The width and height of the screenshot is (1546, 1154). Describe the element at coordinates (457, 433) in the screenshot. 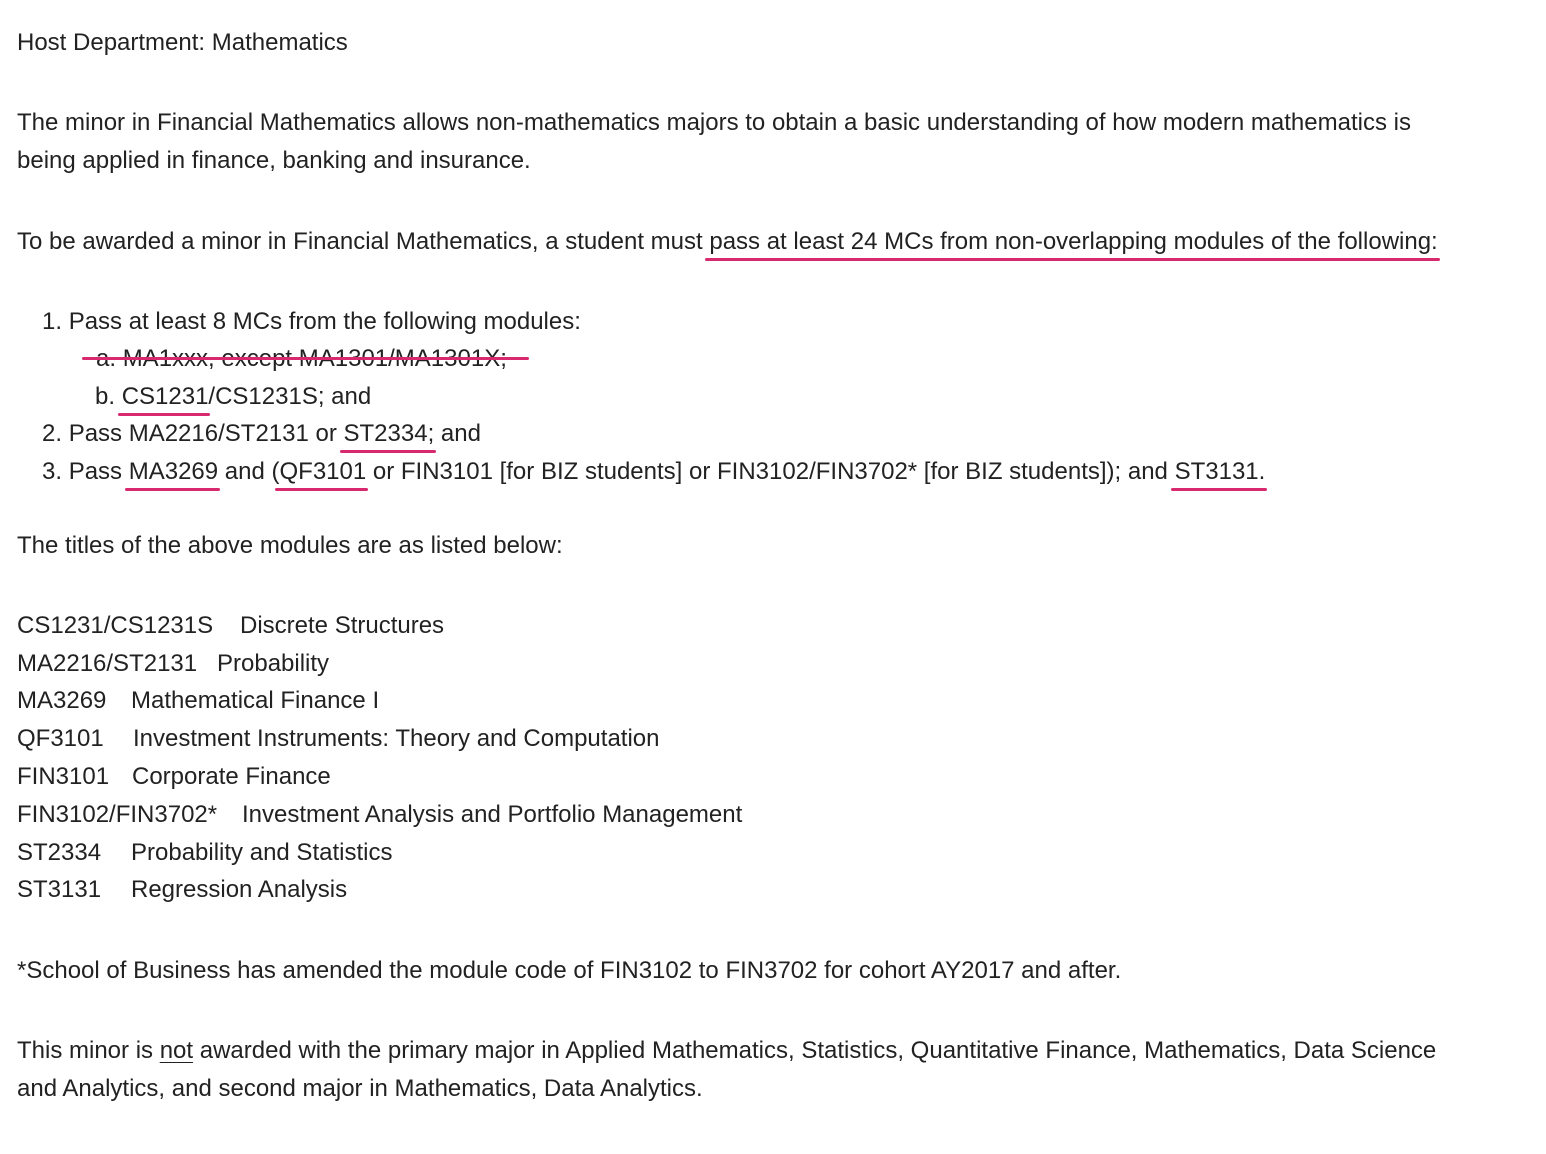

I see `list-item-2-suffix: and` at that location.